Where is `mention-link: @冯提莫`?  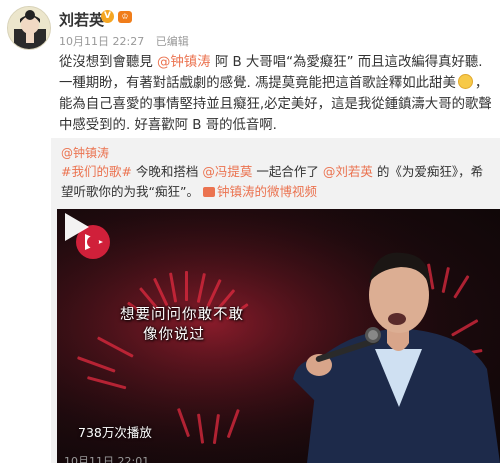
mention-link: @冯提莫 is located at coordinates (227, 171).